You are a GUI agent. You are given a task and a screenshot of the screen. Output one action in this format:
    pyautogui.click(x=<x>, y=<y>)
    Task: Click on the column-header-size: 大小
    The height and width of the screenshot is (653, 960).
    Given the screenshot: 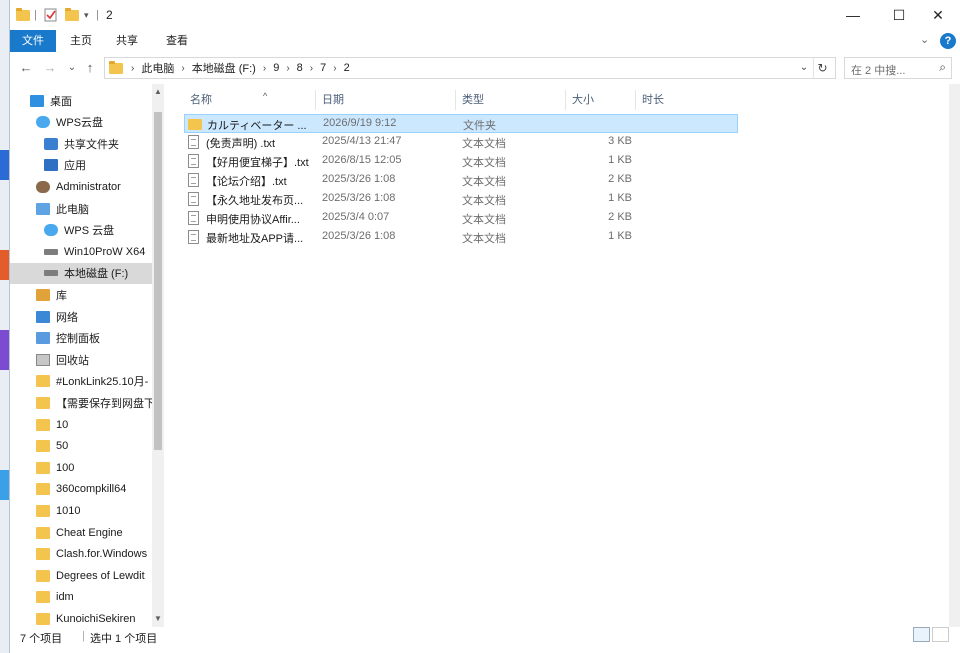 What is the action you would take?
    pyautogui.click(x=601, y=100)
    